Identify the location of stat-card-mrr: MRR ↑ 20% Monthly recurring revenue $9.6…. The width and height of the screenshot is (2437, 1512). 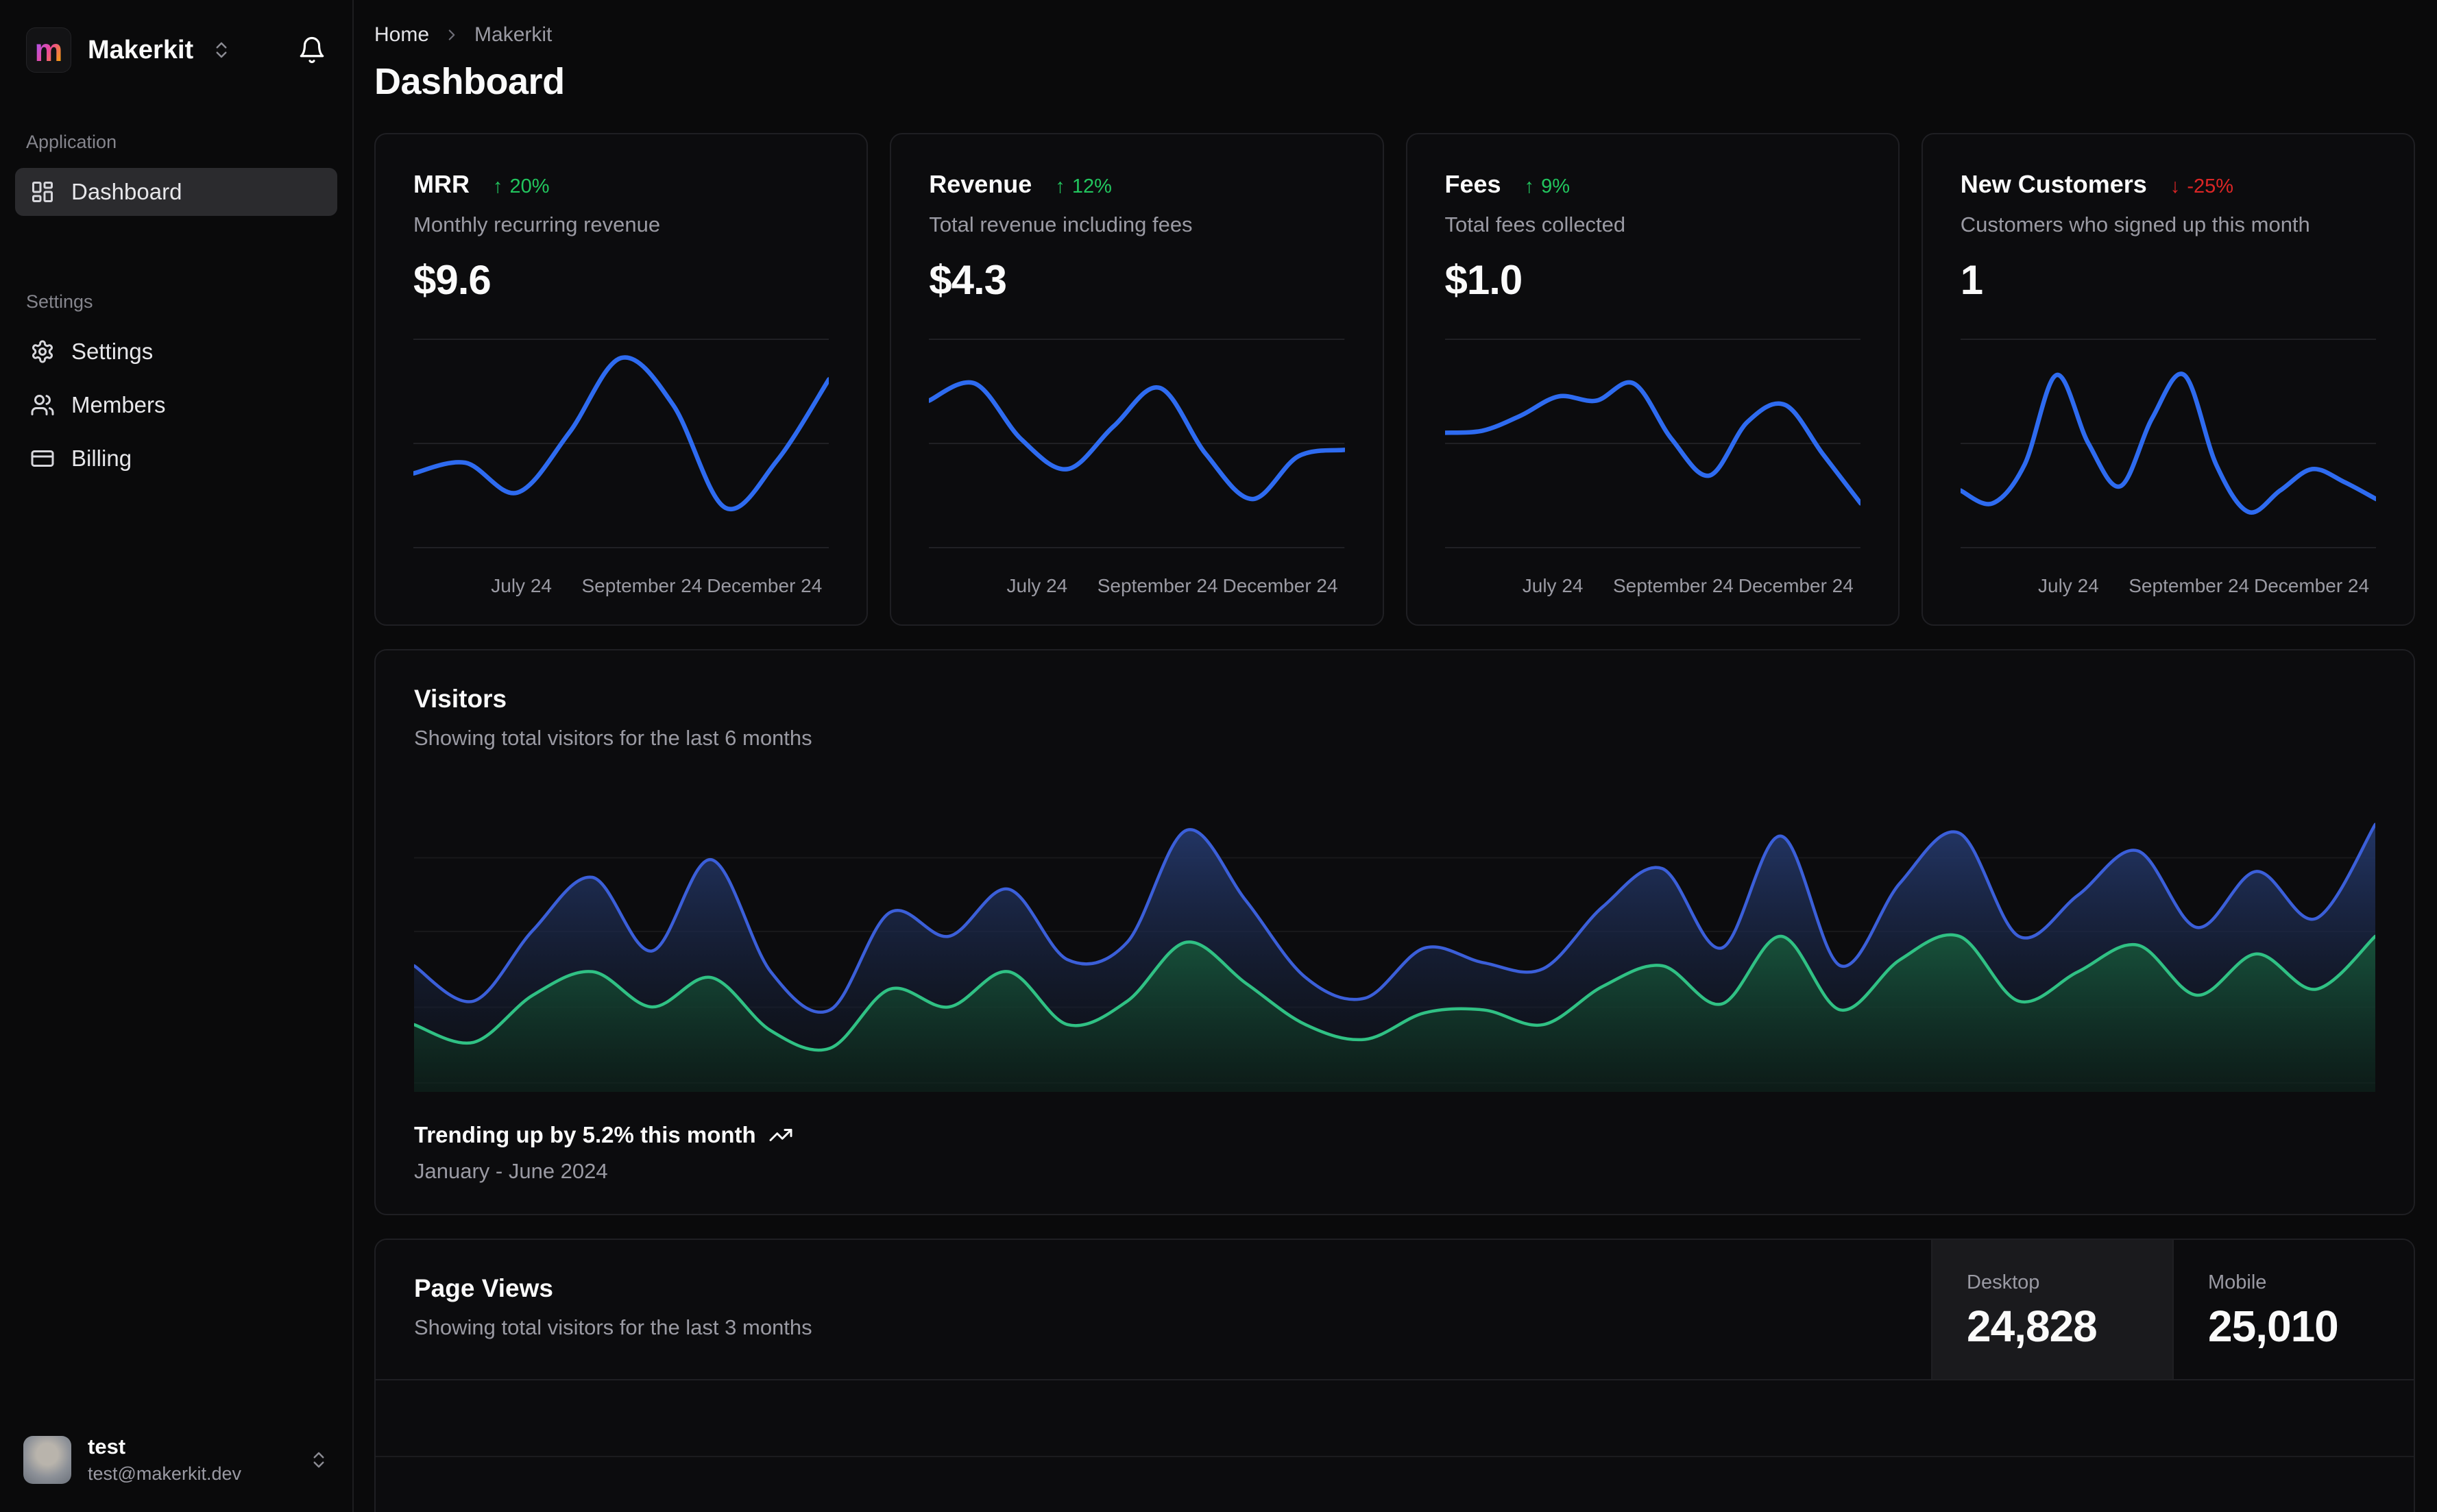
(621, 379).